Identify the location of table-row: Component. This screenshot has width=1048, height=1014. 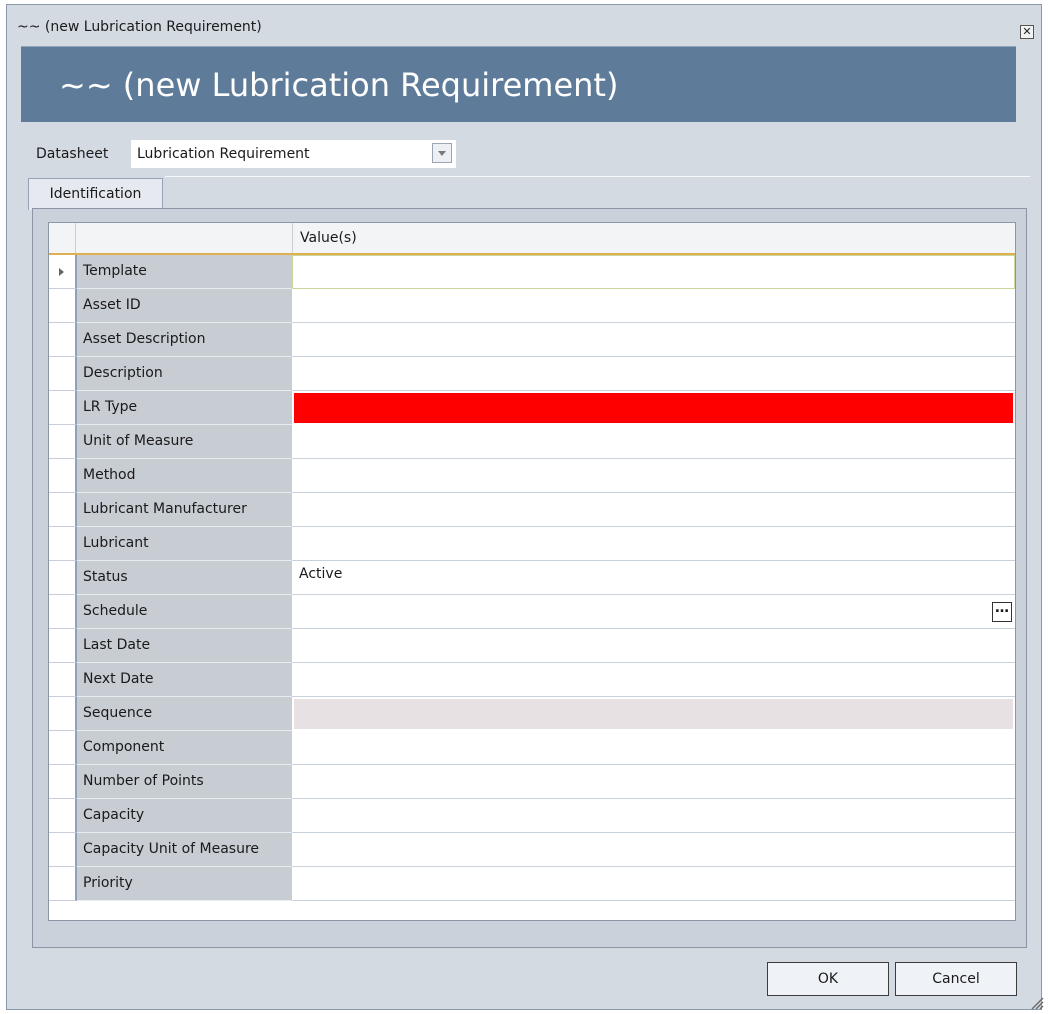
(532, 748).